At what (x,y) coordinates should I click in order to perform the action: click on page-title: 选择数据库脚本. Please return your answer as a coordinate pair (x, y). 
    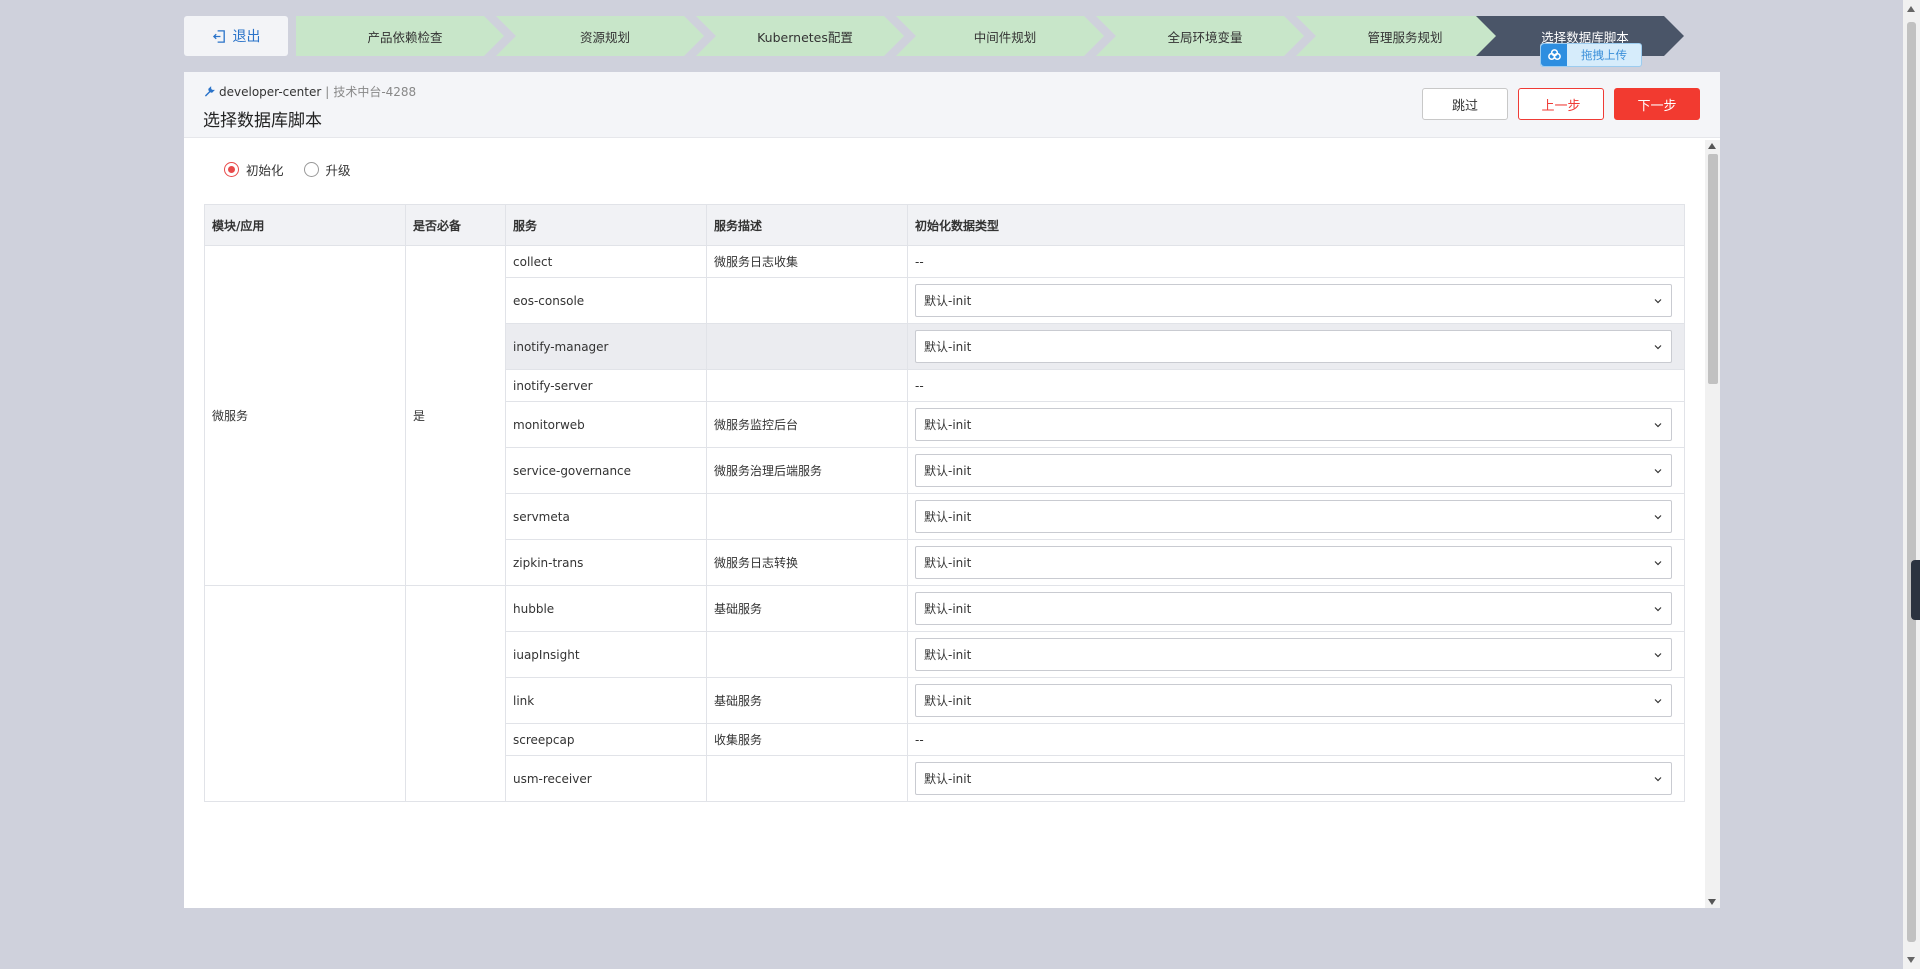
    Looking at the image, I should click on (262, 121).